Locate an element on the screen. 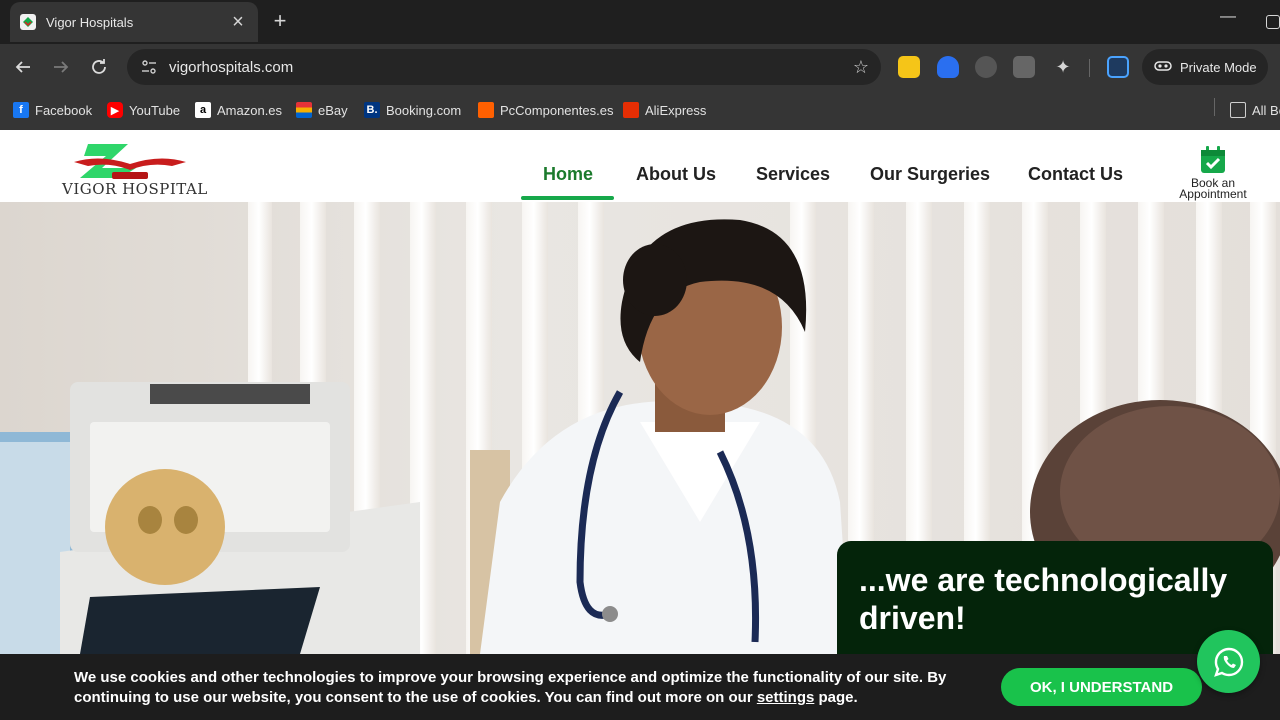 The width and height of the screenshot is (1280, 720). bookmark-label: YouTube is located at coordinates (155, 110).